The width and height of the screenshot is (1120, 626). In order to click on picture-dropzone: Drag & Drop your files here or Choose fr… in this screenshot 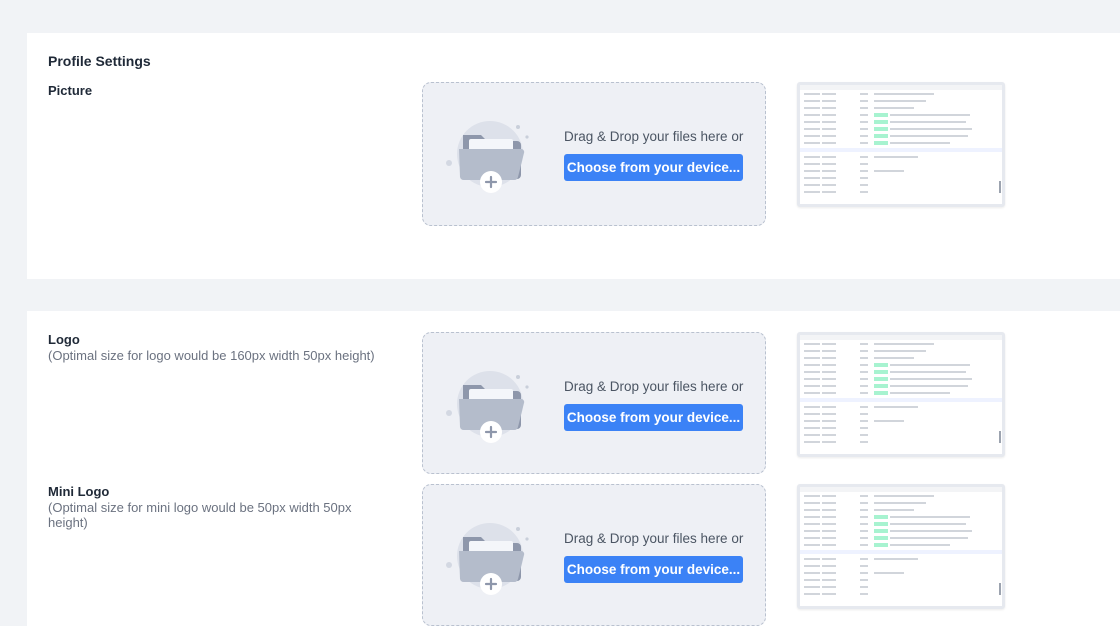, I will do `click(594, 154)`.